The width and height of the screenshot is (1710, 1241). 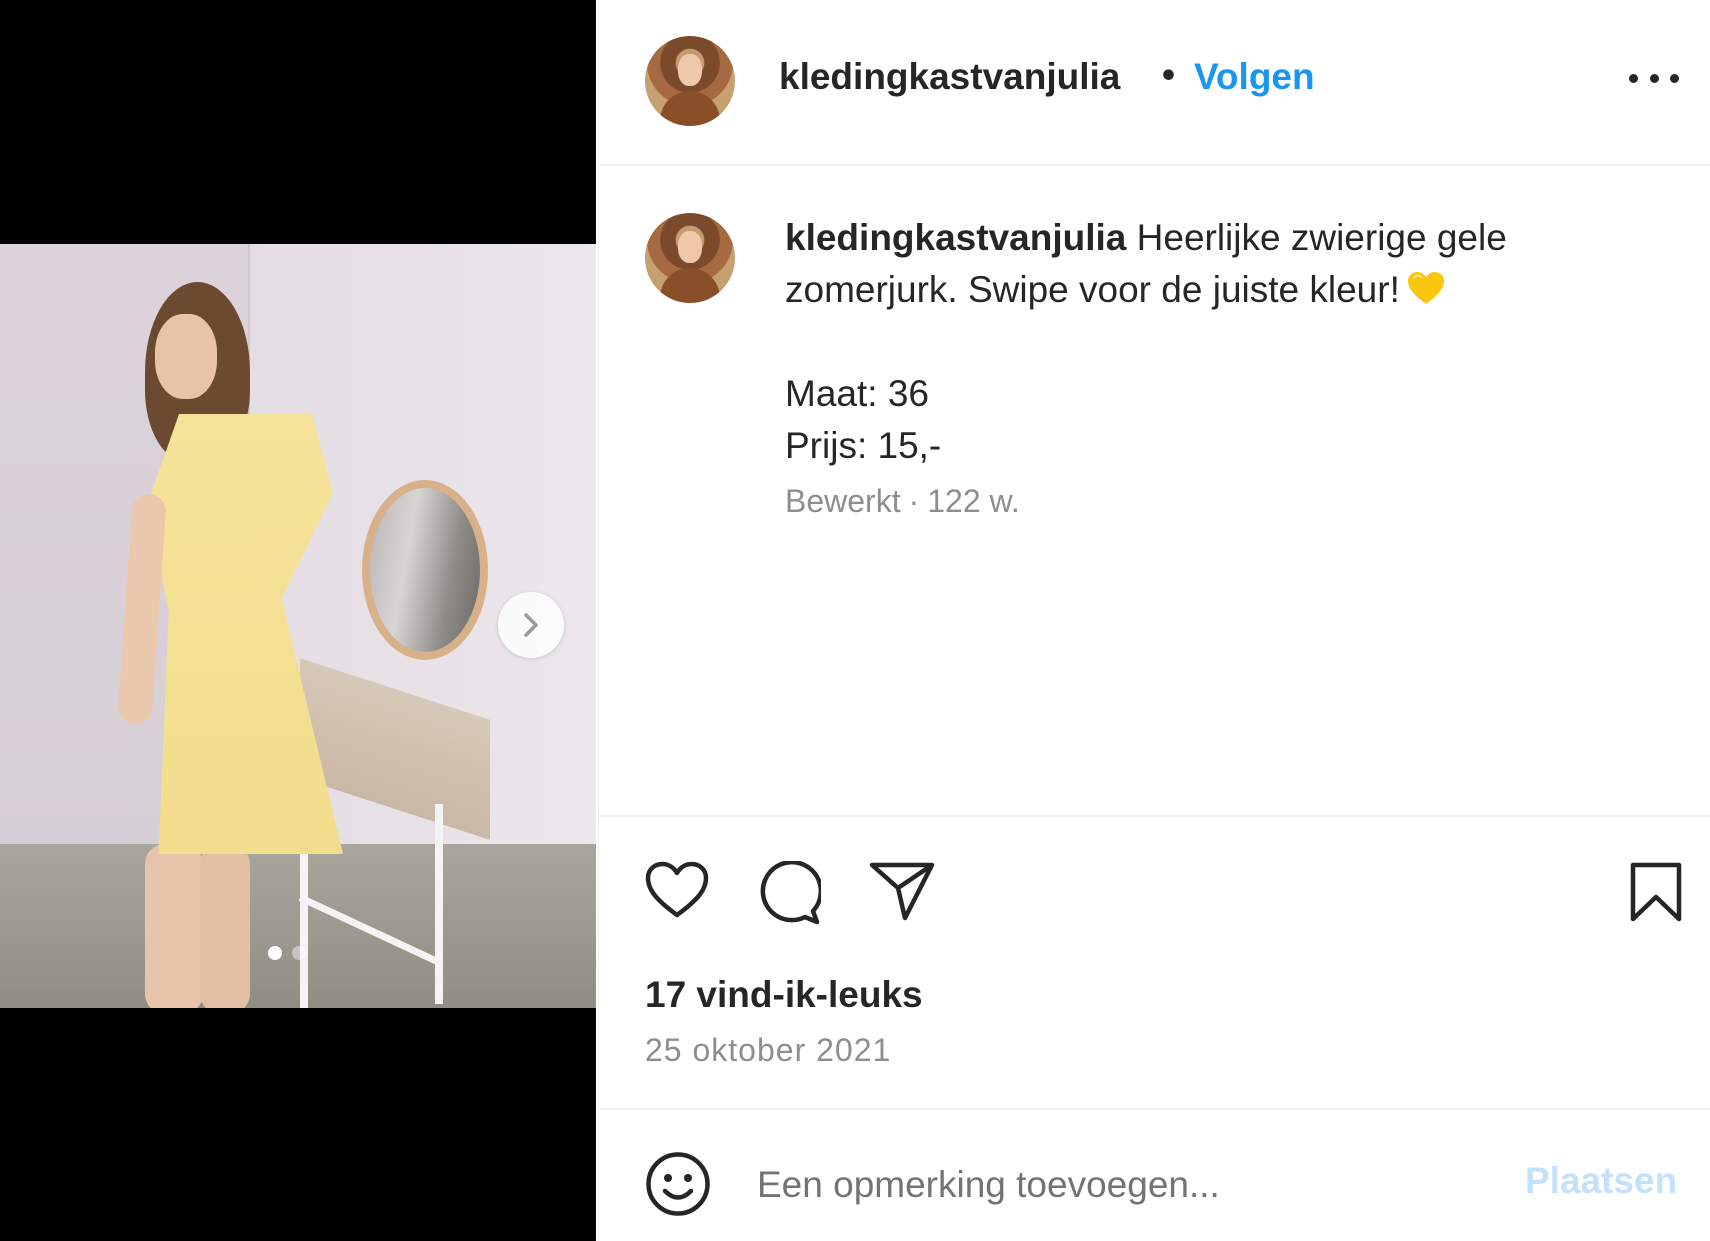 I want to click on heart-icon, so click(x=677, y=892).